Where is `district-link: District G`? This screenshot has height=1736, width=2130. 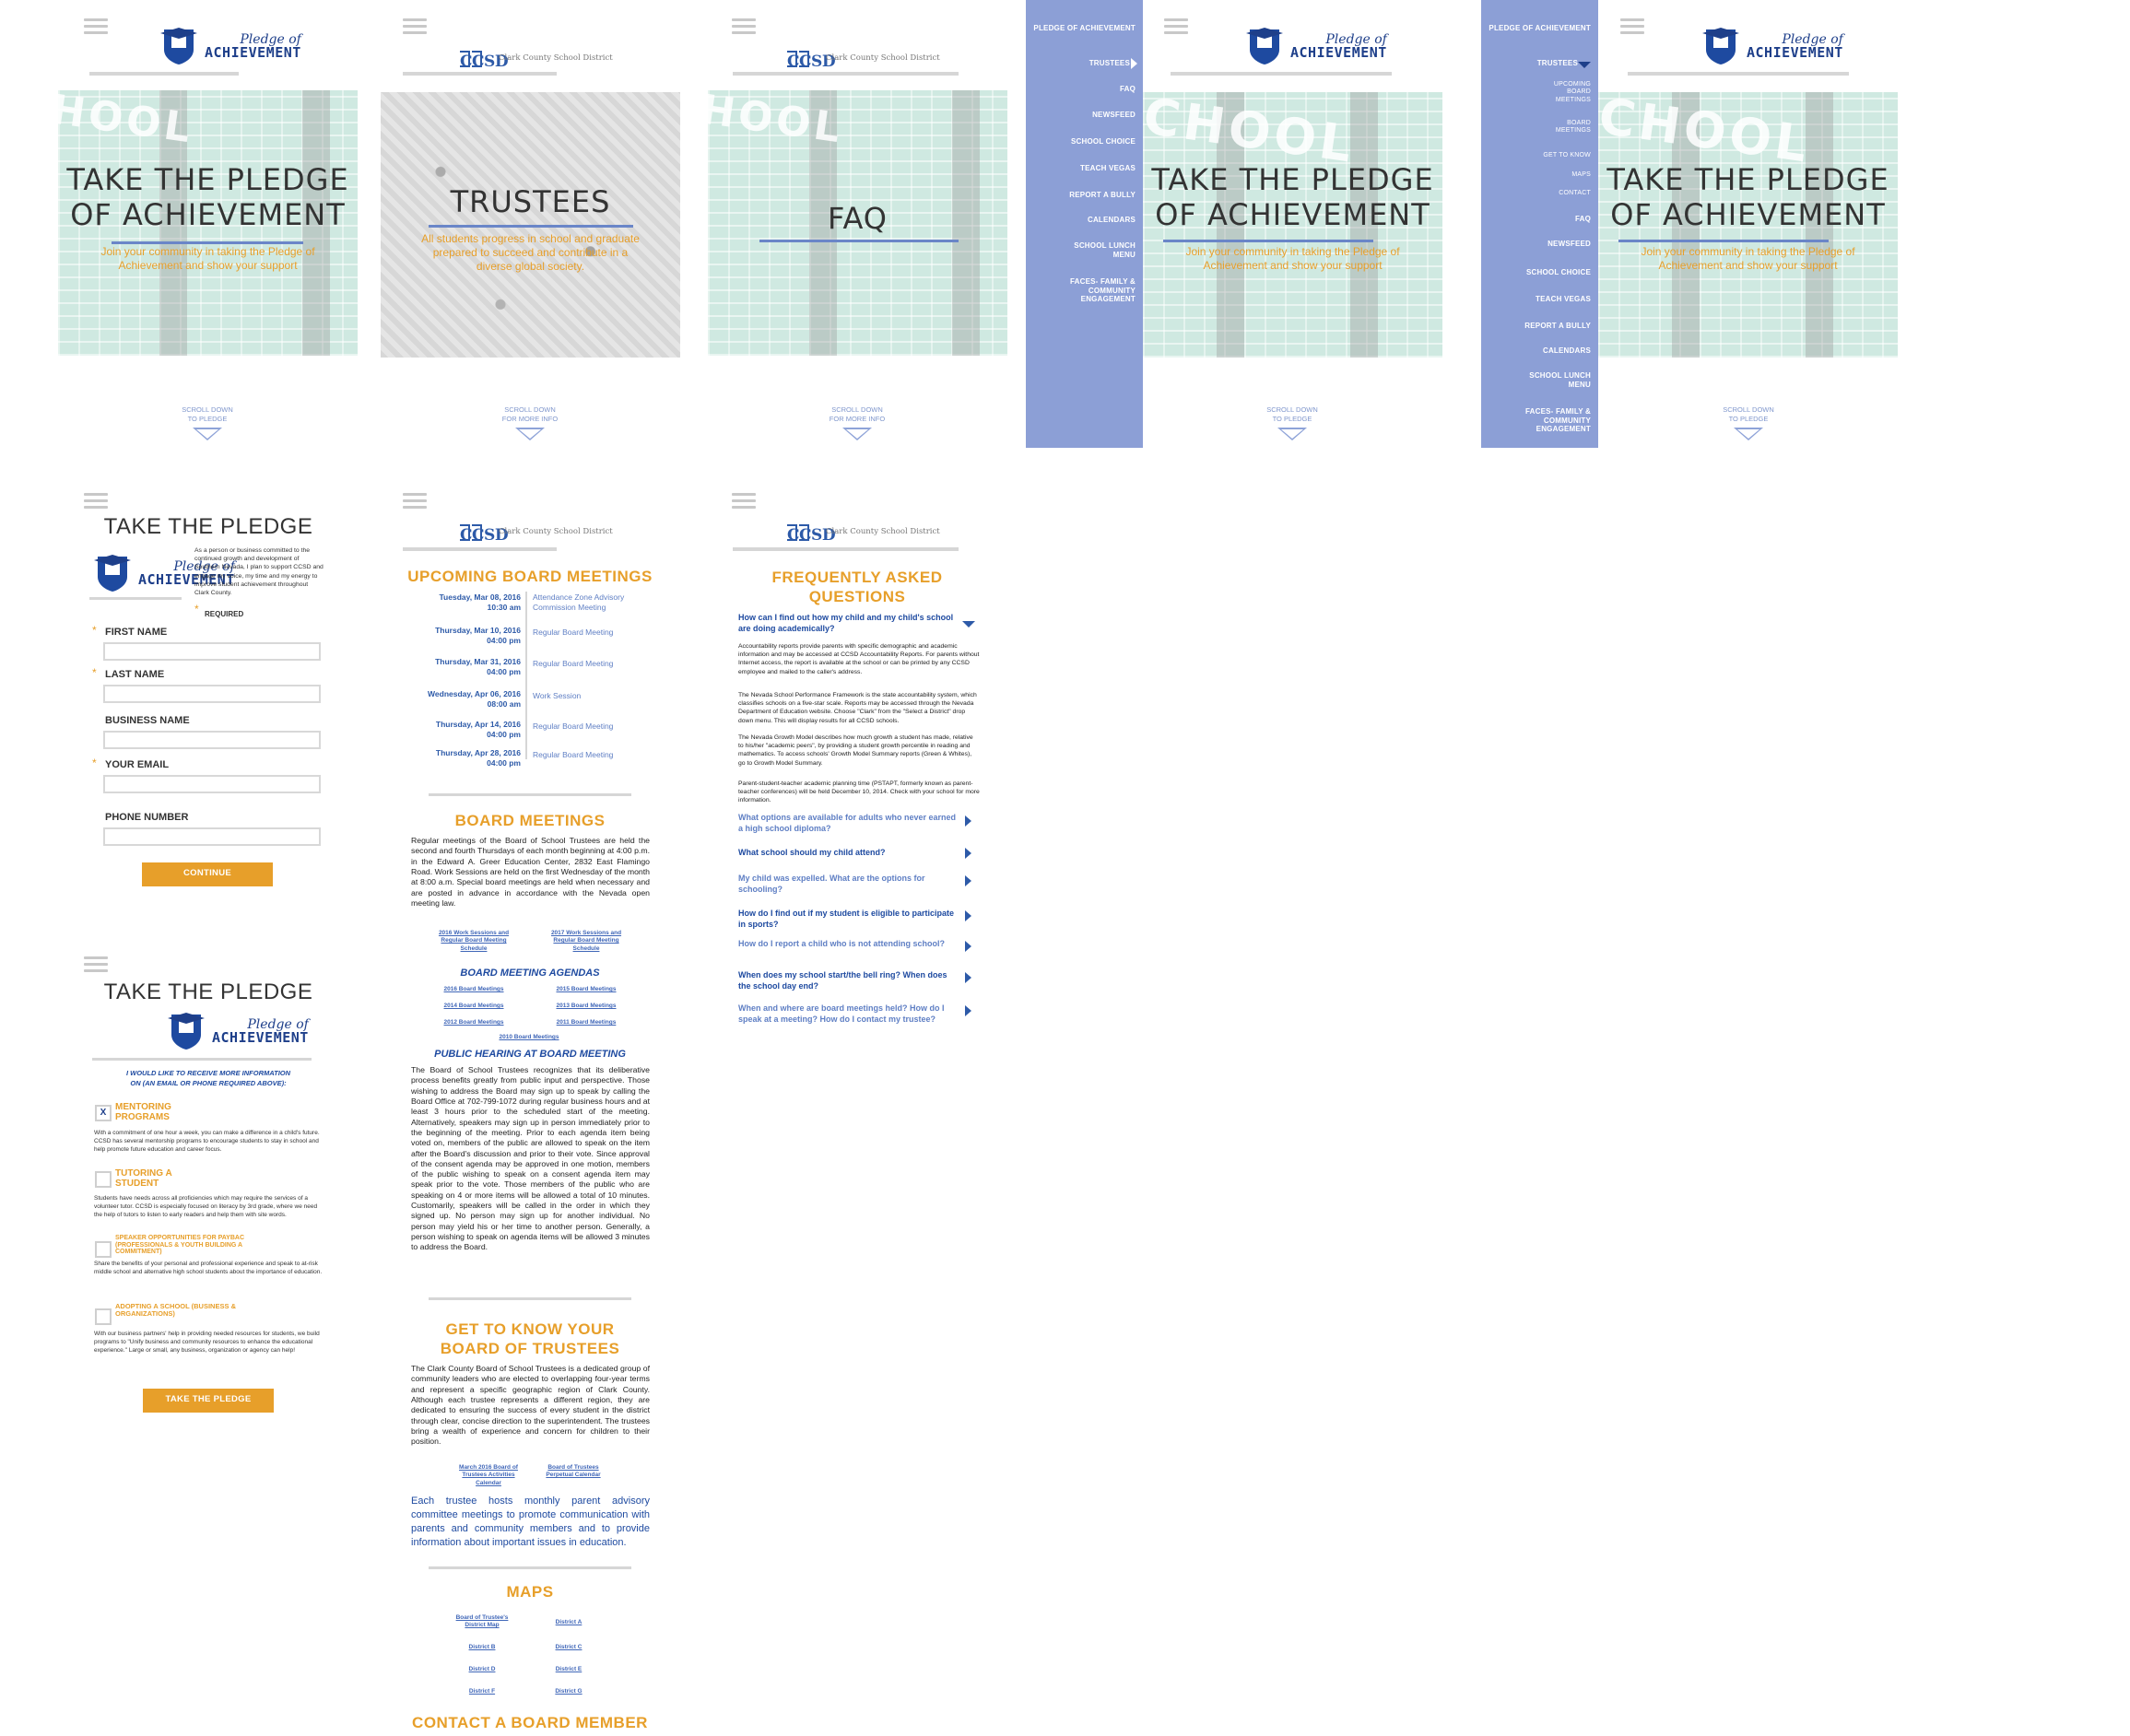 district-link: District G is located at coordinates (569, 1691).